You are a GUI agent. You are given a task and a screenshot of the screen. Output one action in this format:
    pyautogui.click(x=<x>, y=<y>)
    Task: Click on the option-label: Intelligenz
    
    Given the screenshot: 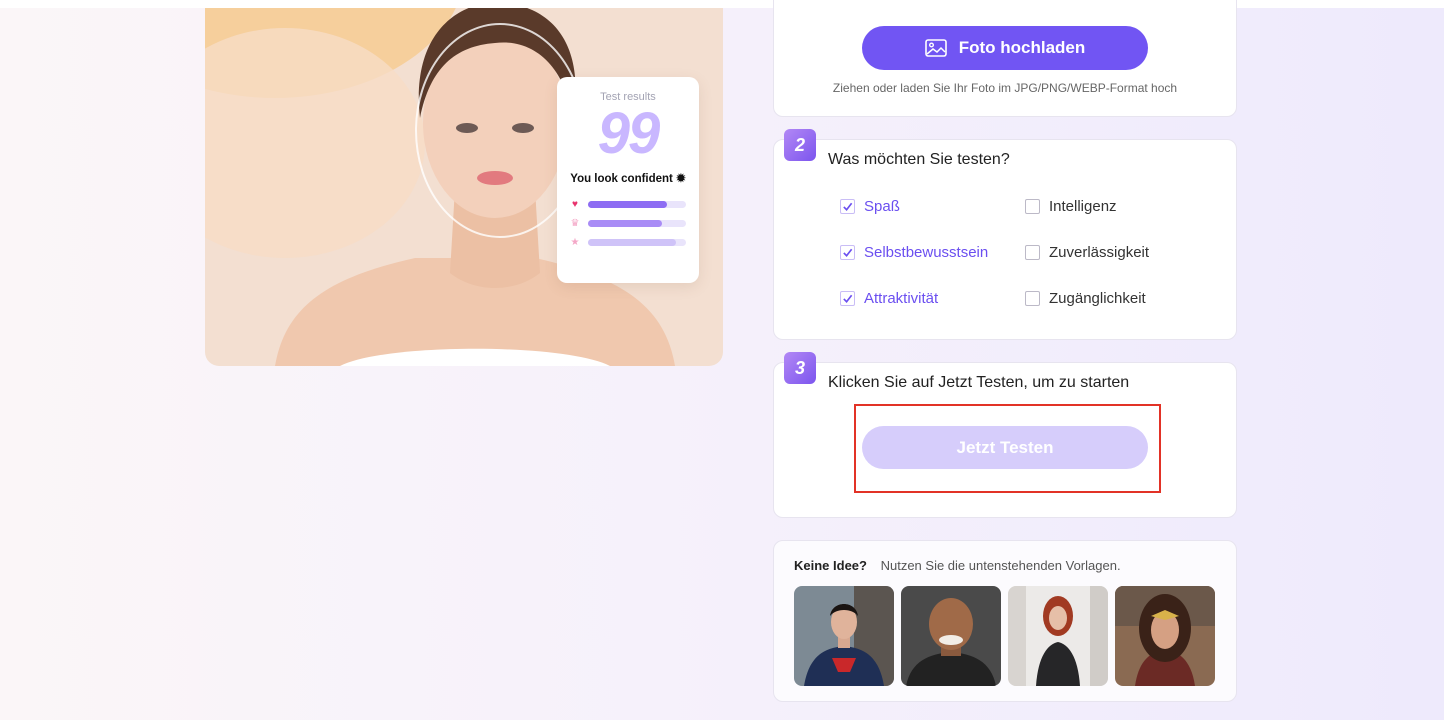 What is the action you would take?
    pyautogui.click(x=1083, y=206)
    